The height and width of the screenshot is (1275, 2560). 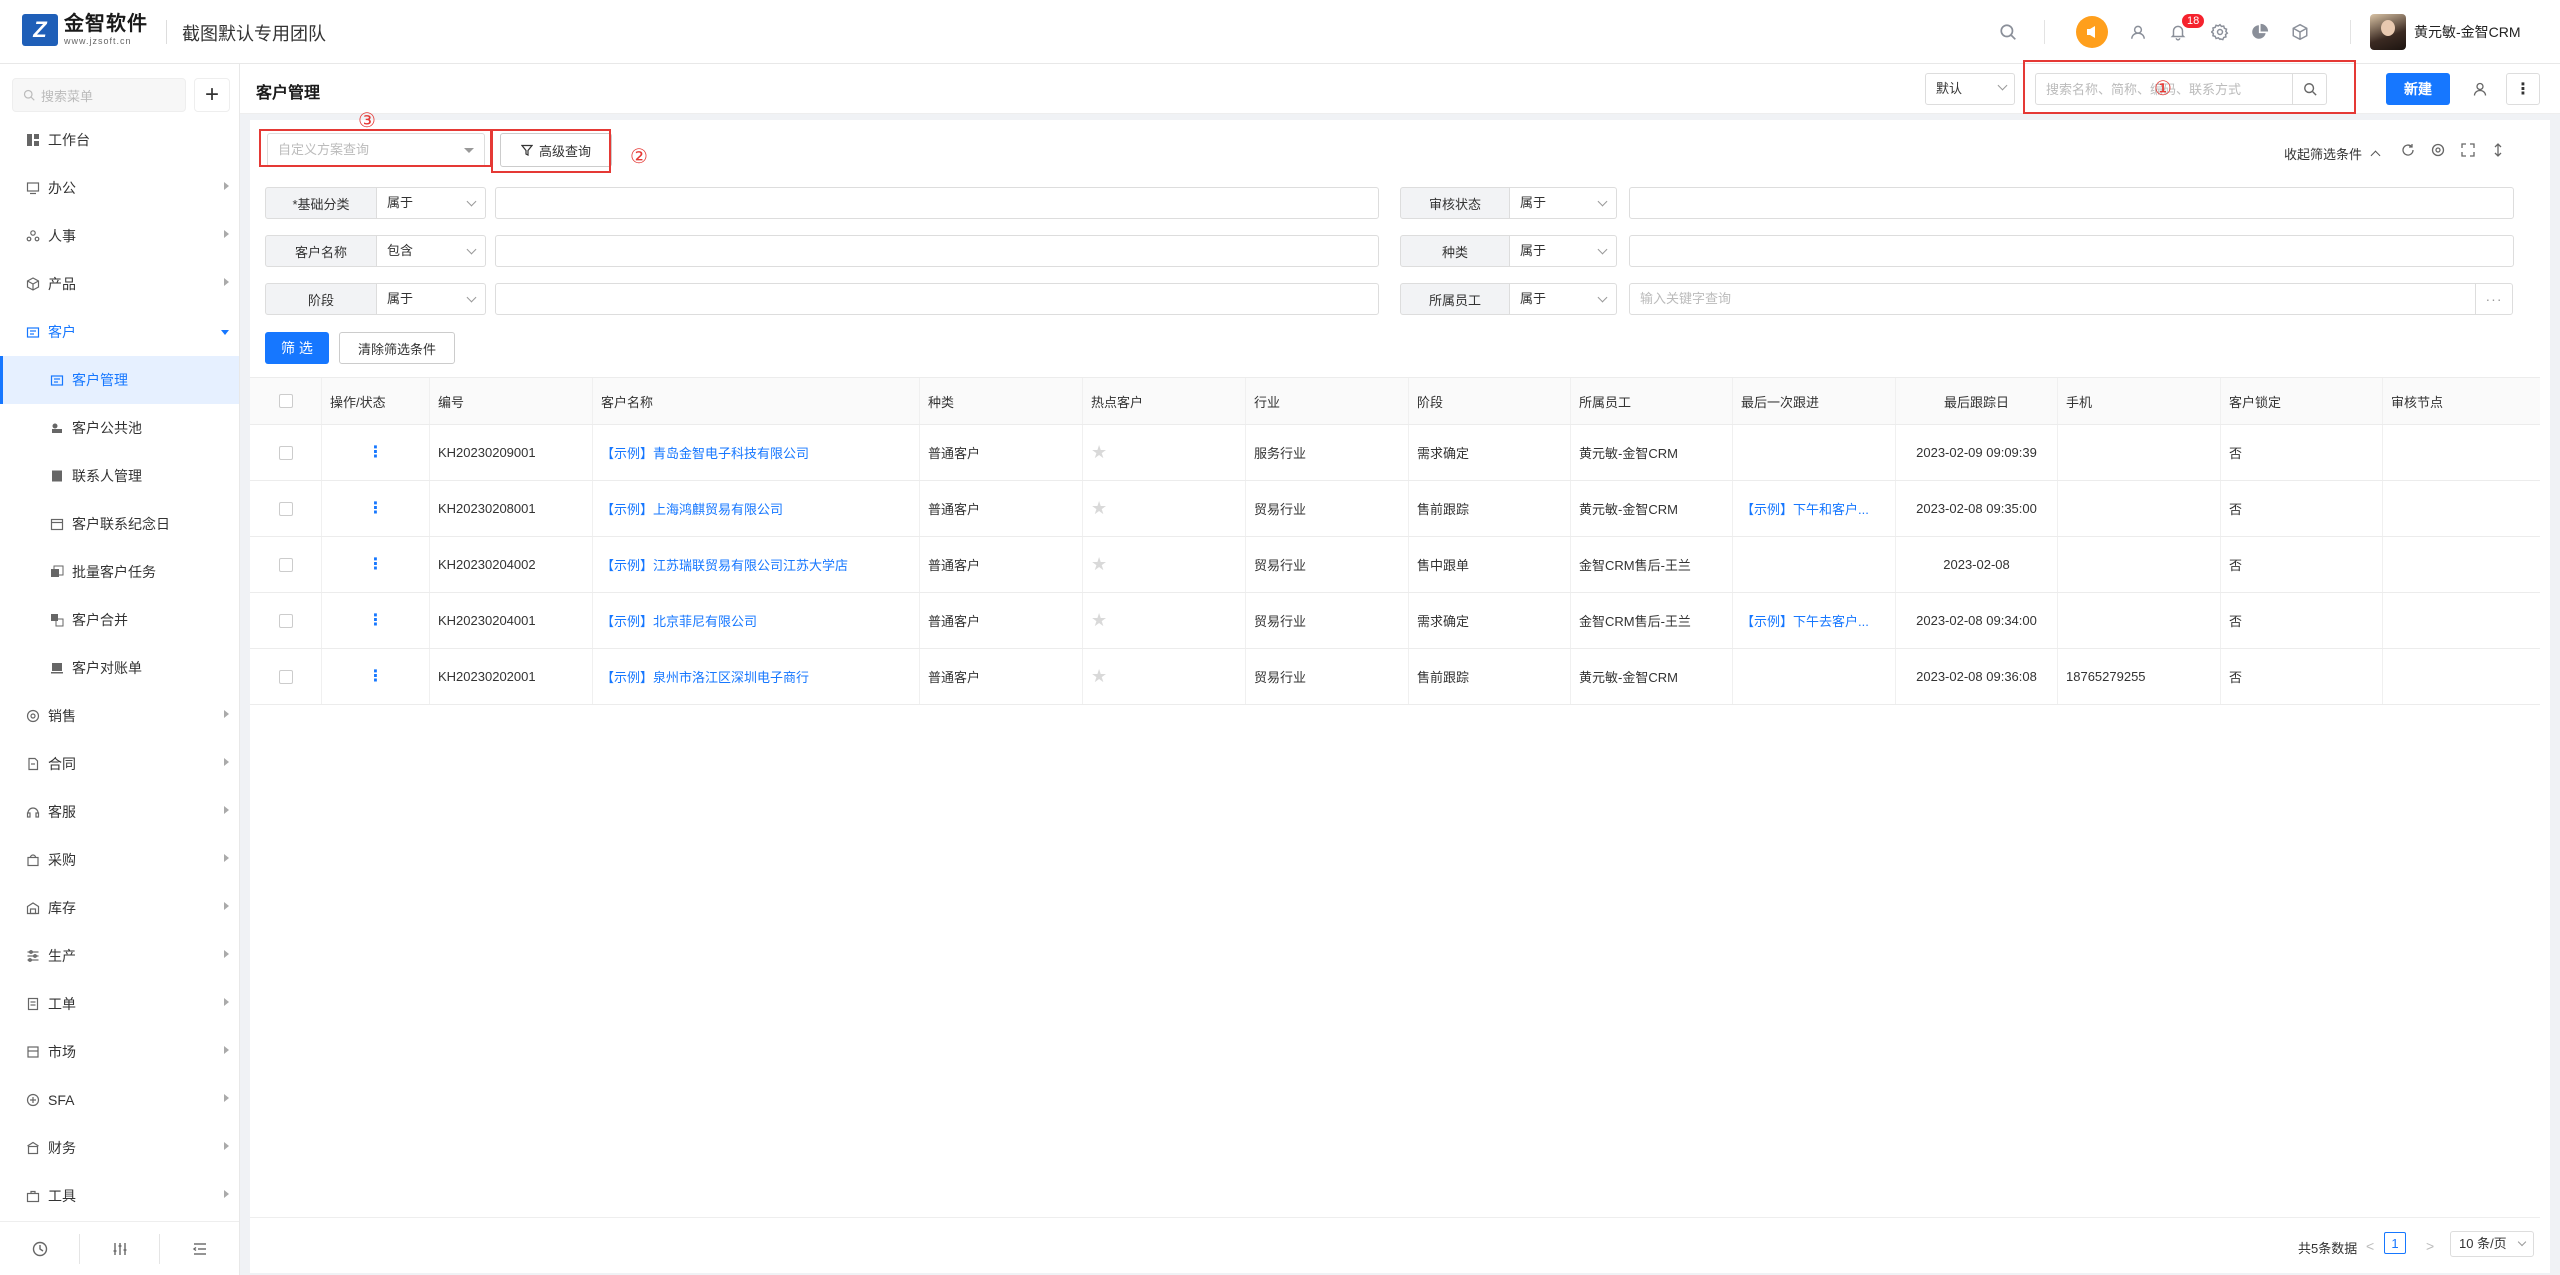 I want to click on sidebar-item-market: 市场, so click(x=119, y=1052).